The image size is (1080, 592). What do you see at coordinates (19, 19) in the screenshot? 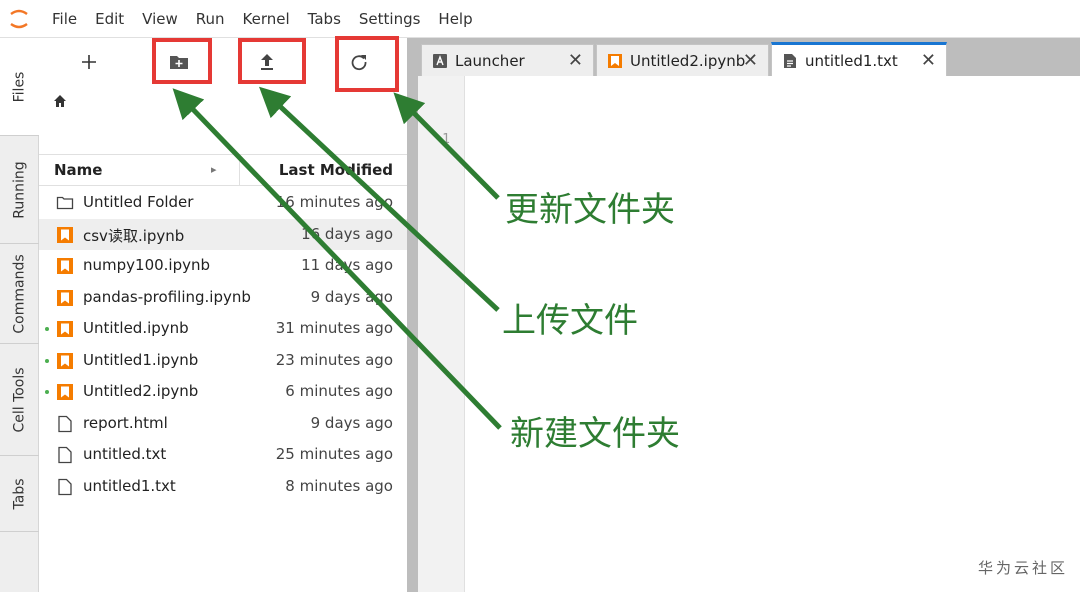
I see `jupyter-logo-icon` at bounding box center [19, 19].